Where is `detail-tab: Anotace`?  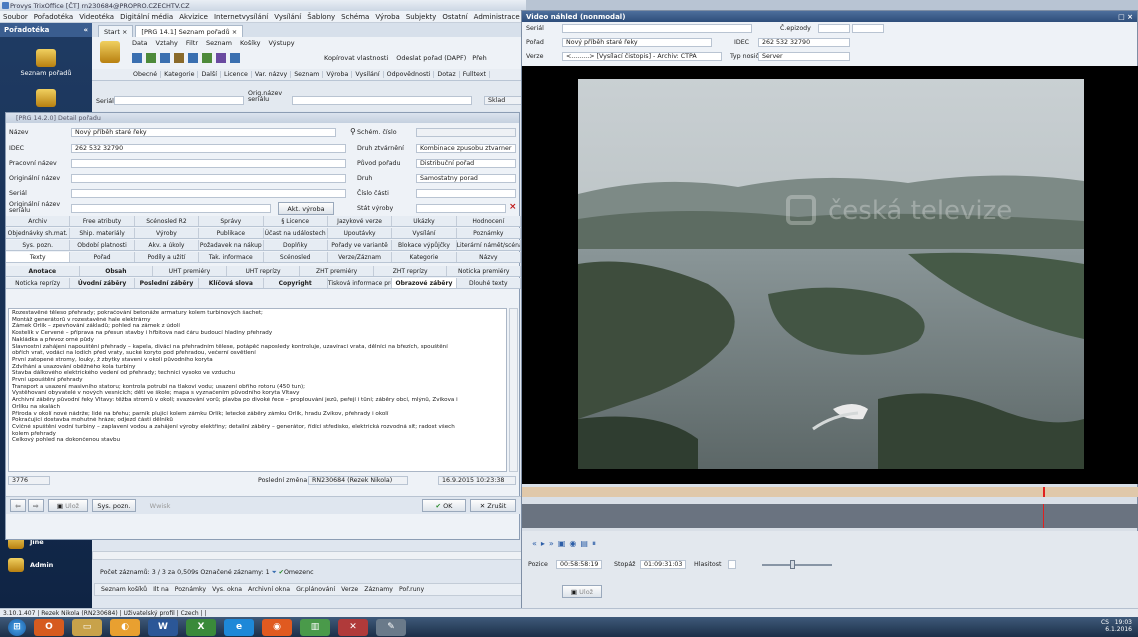
detail-tab: Anotace is located at coordinates (43, 271).